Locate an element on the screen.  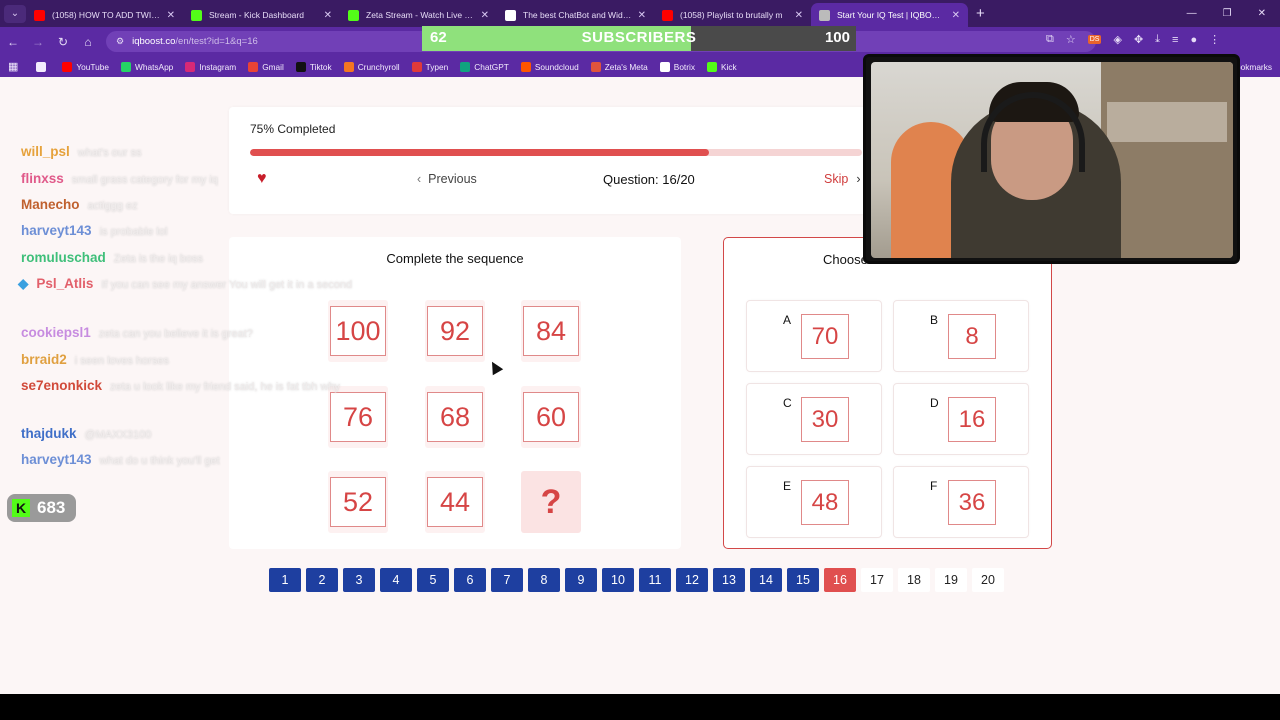
browser-tab: (1058) Playlist to brutally m ✕ is located at coordinates (732, 15).